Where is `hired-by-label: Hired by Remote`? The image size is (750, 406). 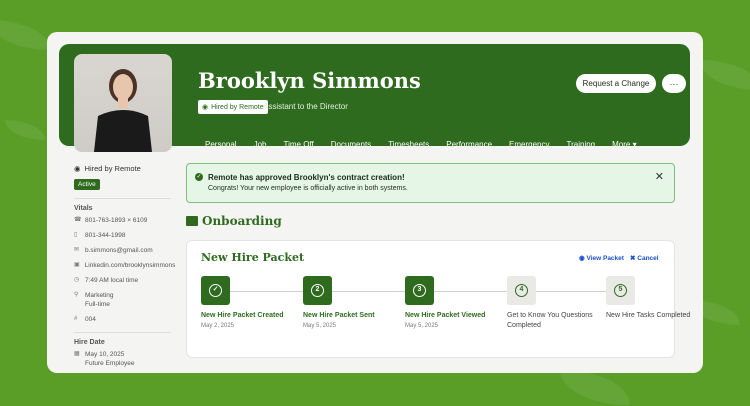 hired-by-label: Hired by Remote is located at coordinates (237, 107).